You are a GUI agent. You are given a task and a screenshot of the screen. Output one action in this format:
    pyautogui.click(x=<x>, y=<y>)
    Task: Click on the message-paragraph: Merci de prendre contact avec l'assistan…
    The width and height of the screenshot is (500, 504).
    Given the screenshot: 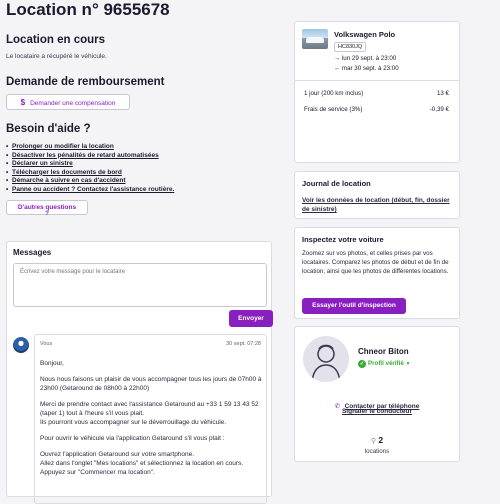 What is the action you would take?
    pyautogui.click(x=149, y=413)
    